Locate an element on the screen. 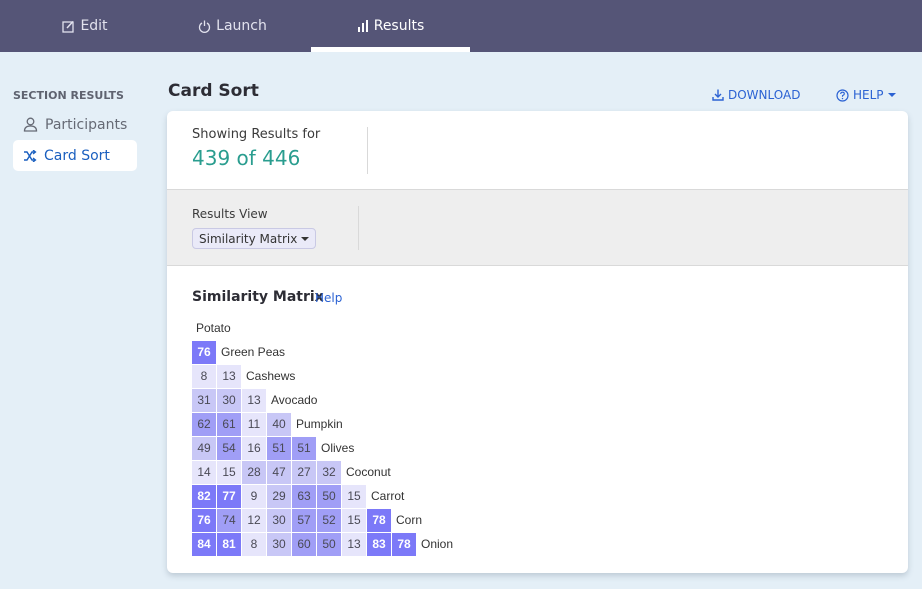  matrix-row: 76 Green Peas is located at coordinates (322, 352).